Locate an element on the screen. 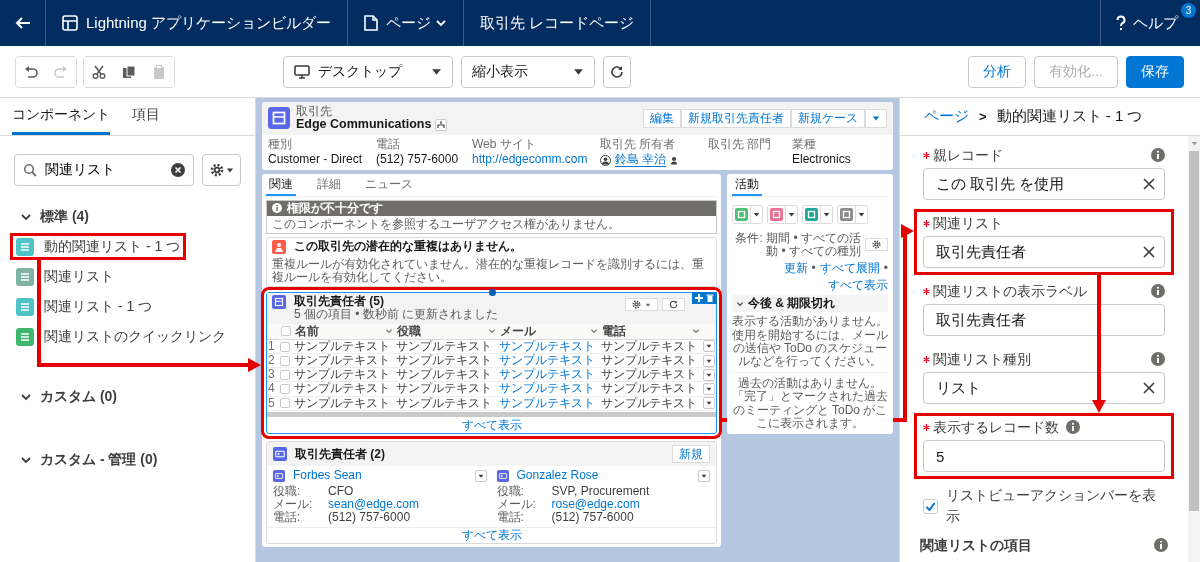 Image resolution: width=1200 pixels, height=562 pixels. row-number: 2 is located at coordinates (273, 360).